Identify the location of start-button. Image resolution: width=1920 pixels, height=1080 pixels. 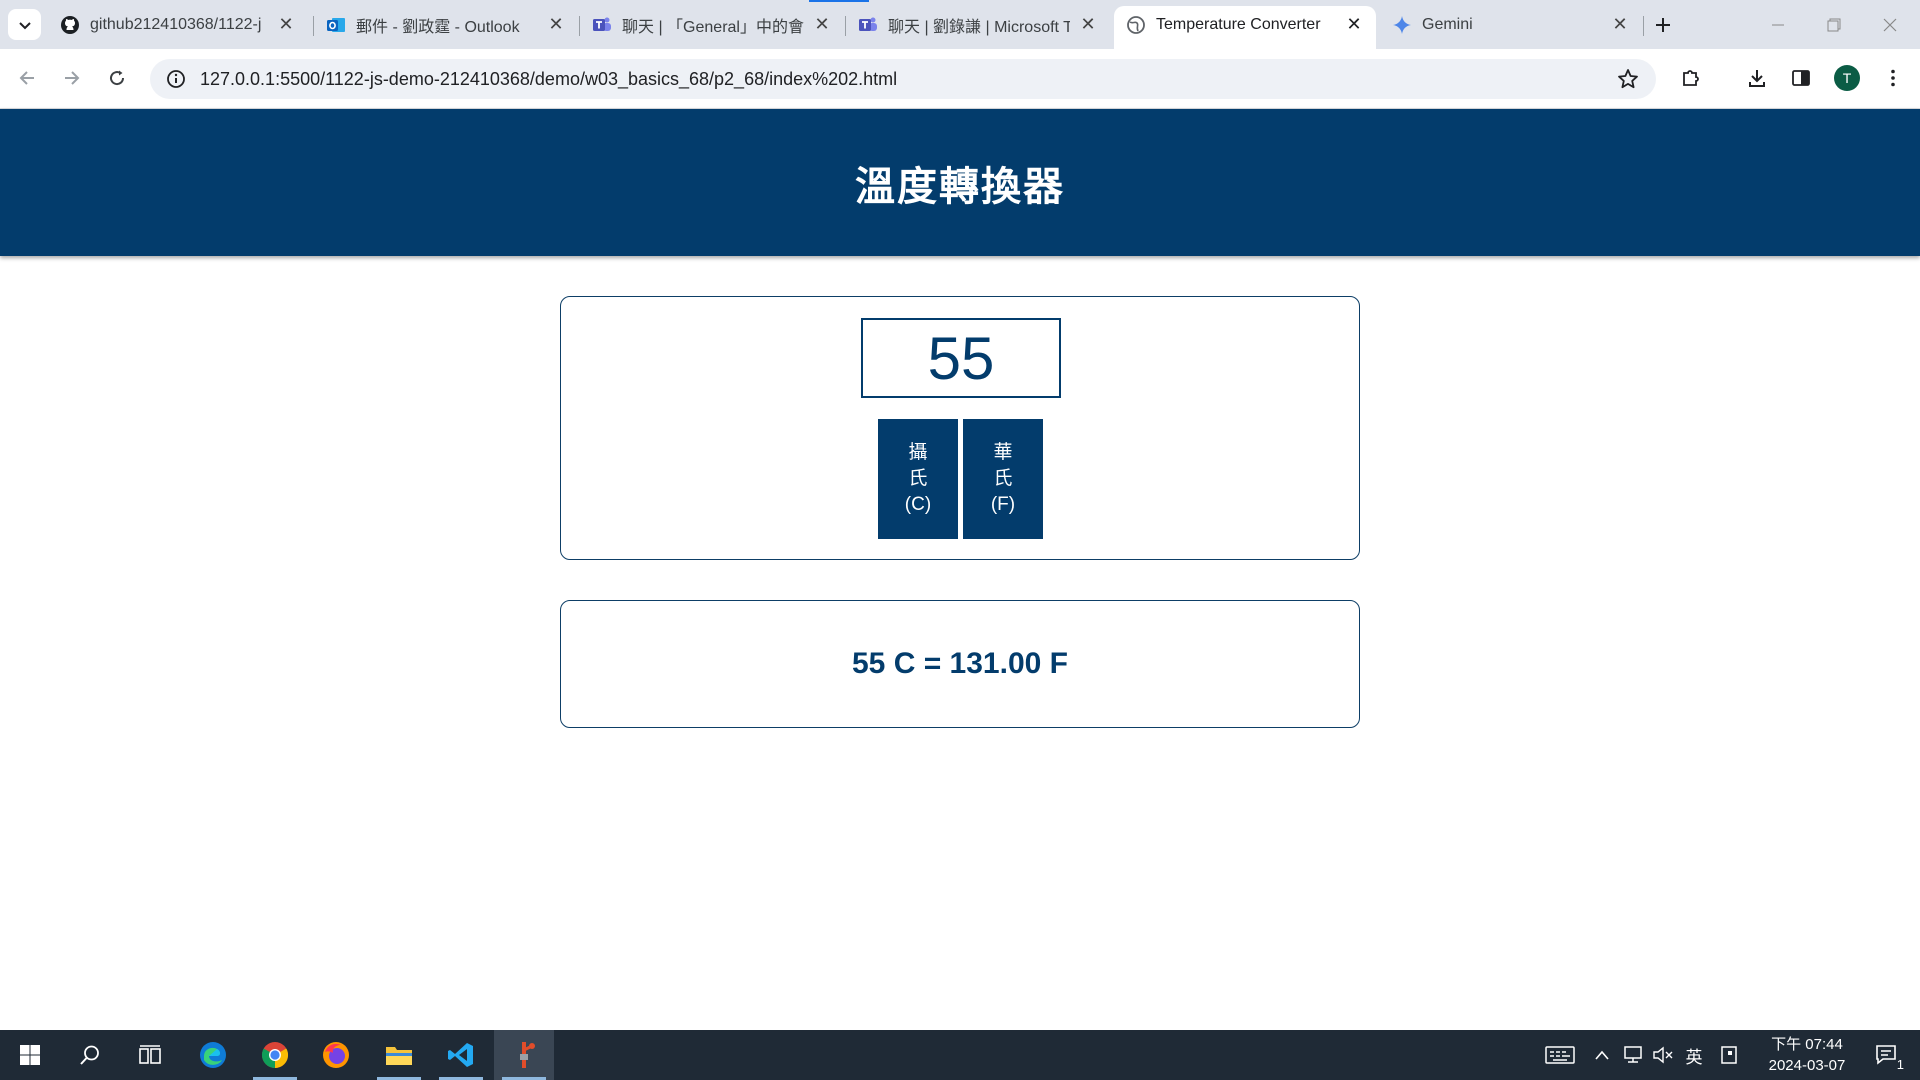
(30, 1055).